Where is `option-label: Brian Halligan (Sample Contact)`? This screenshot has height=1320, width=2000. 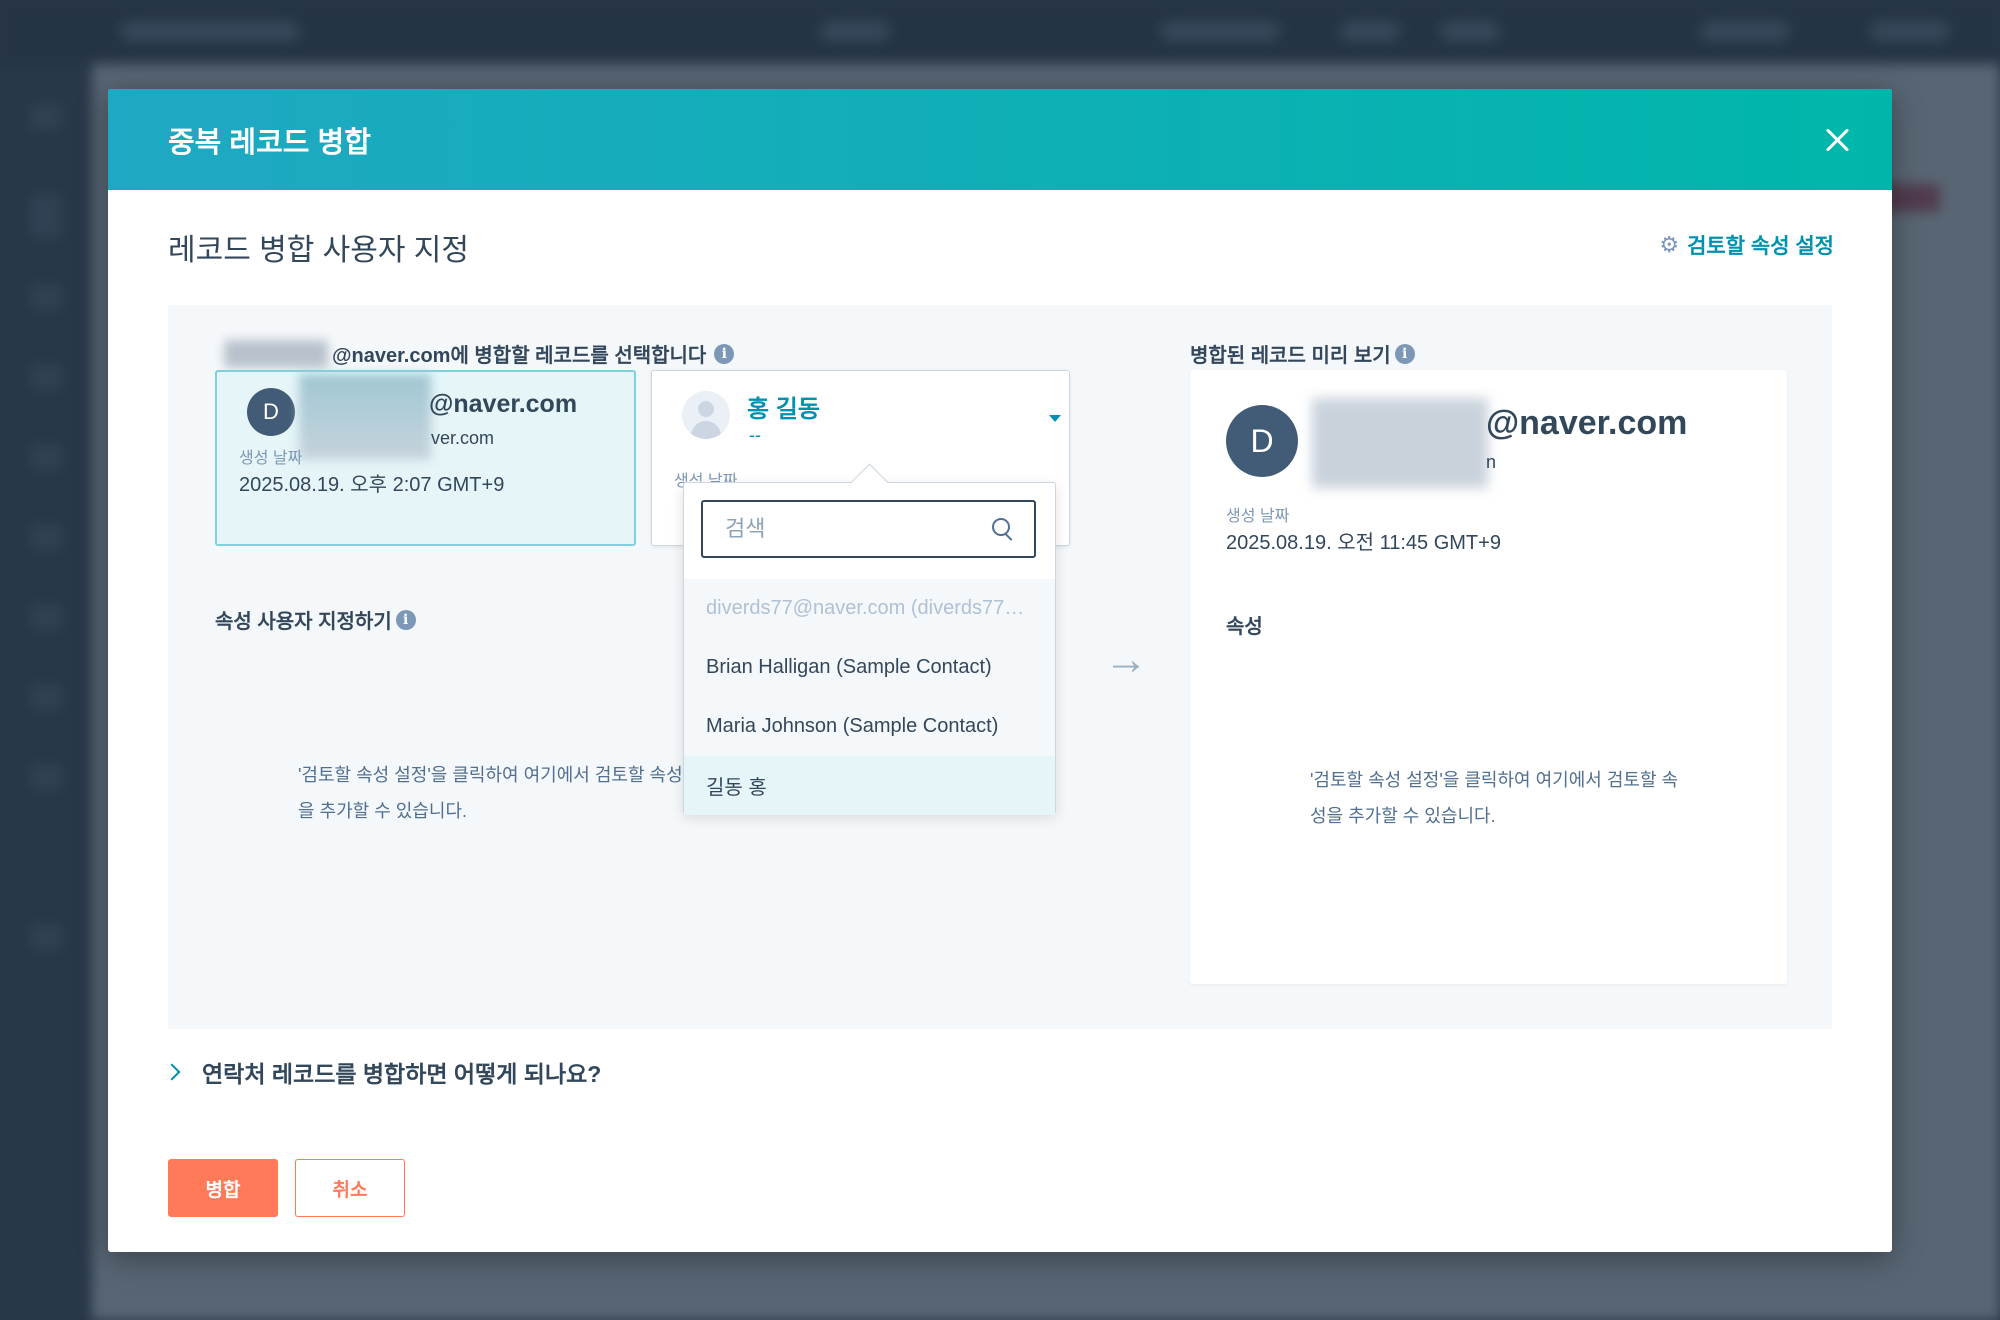
option-label: Brian Halligan (Sample Contact) is located at coordinates (849, 667).